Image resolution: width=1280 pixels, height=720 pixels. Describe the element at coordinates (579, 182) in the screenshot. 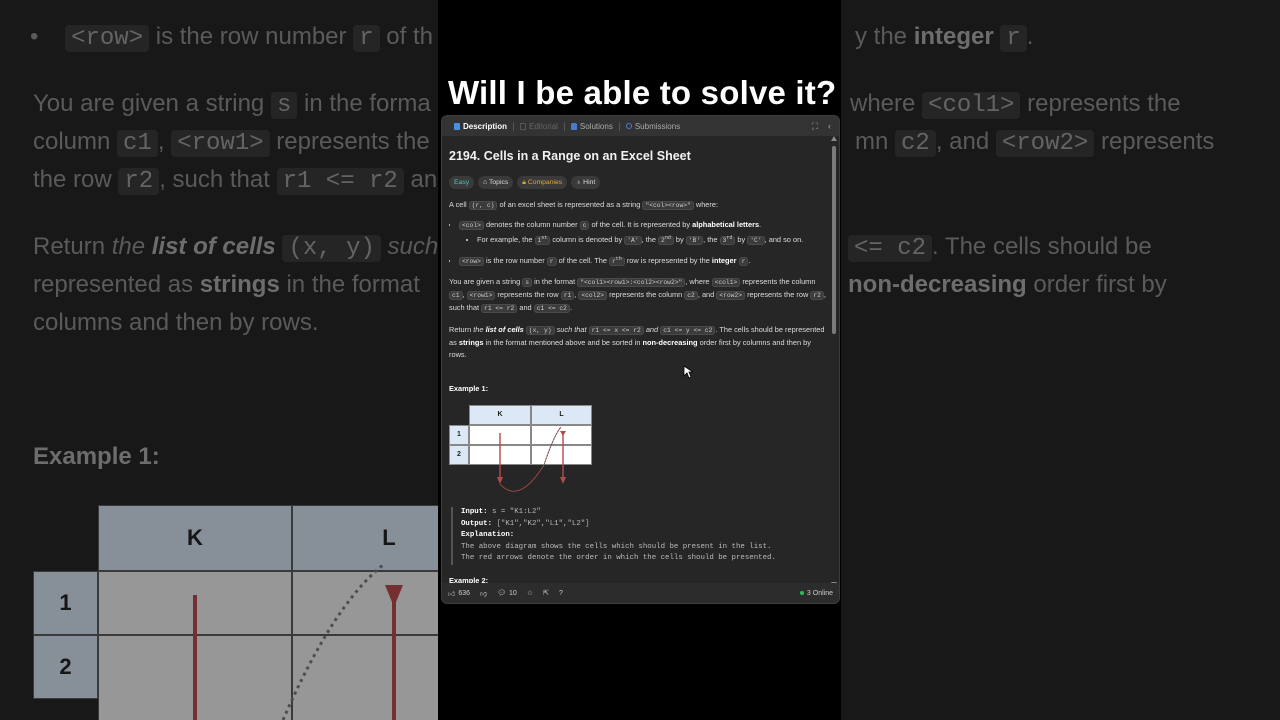

I see `lightbulb-icon: ♁` at that location.